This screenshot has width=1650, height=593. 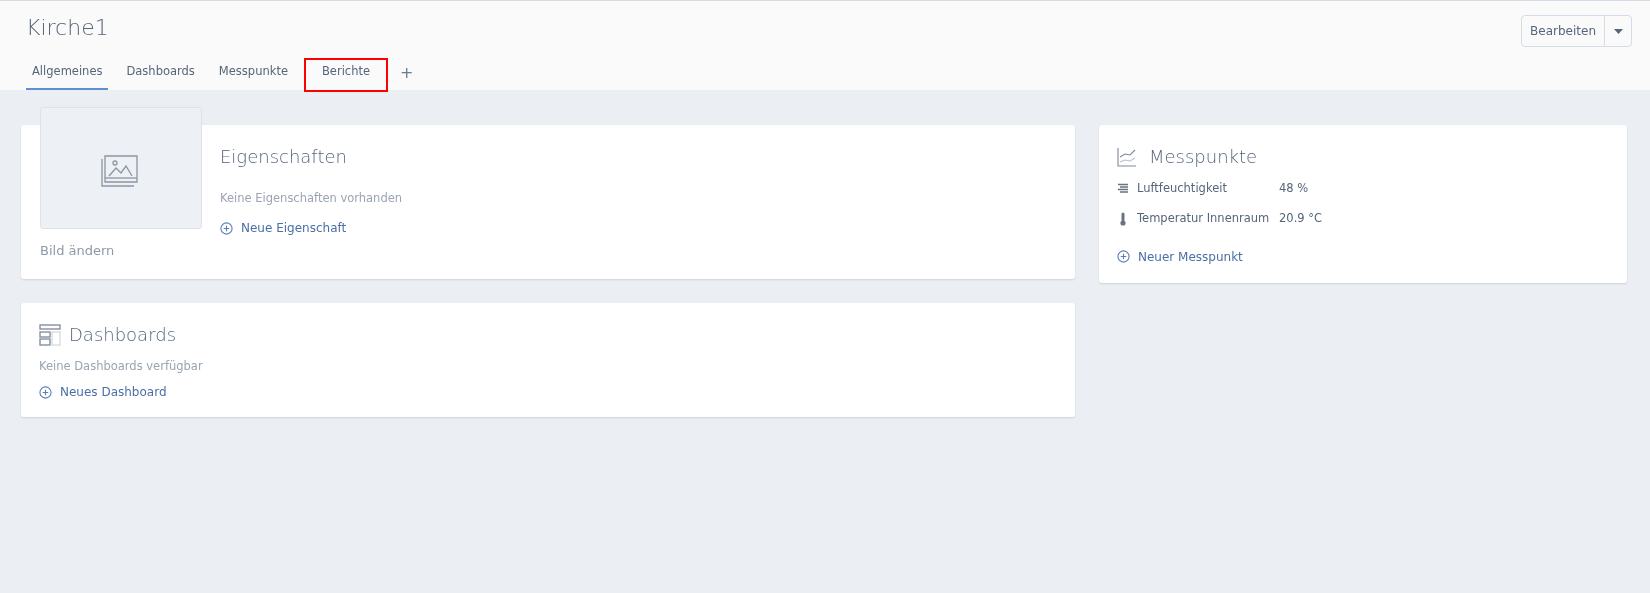 What do you see at coordinates (311, 228) in the screenshot?
I see `add-link: Neue Eigenschaft` at bounding box center [311, 228].